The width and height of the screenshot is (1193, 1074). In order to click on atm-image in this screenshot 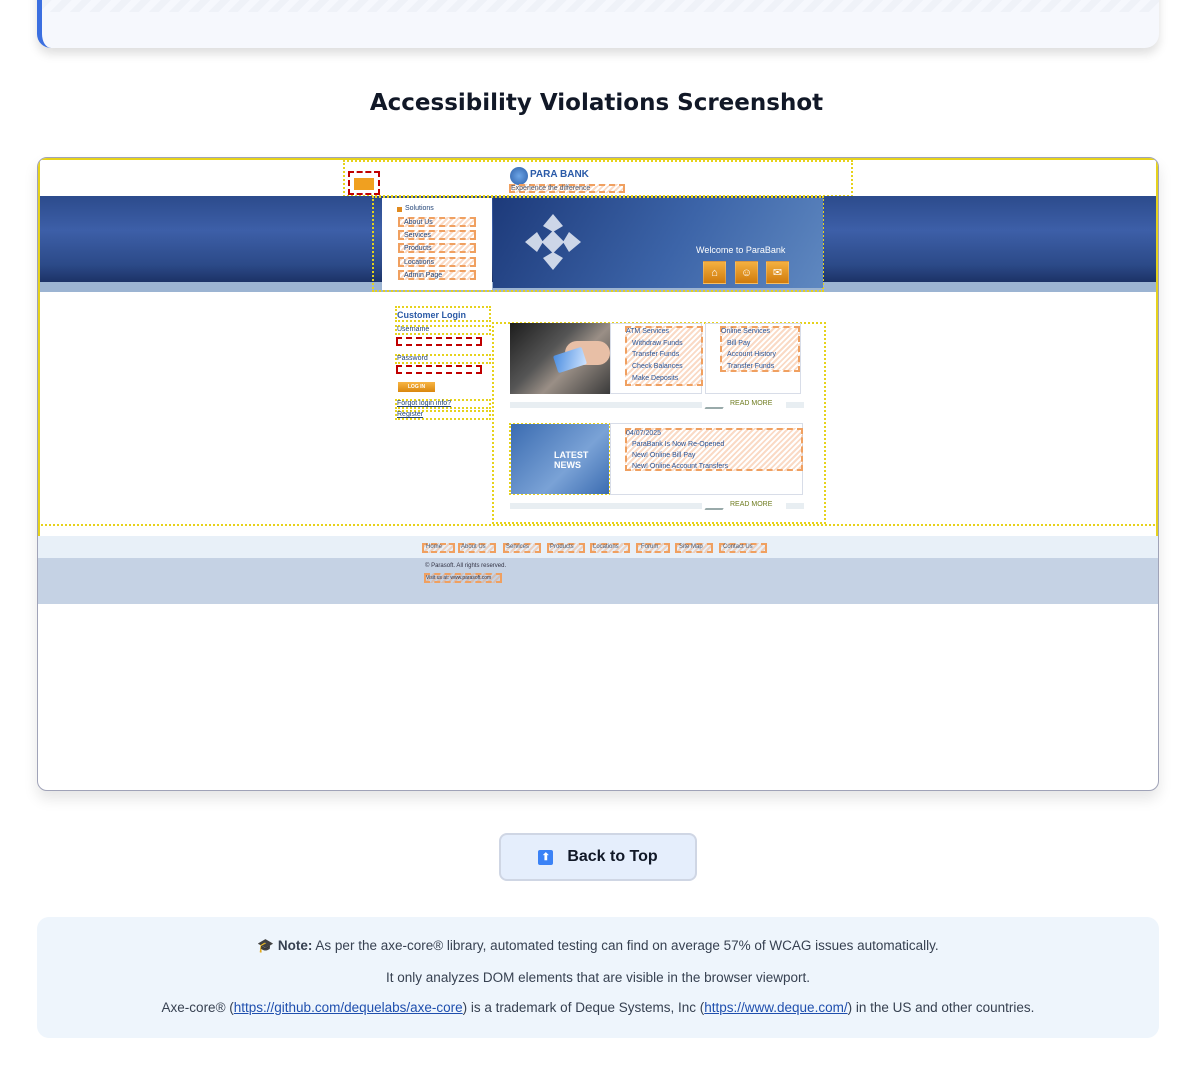, I will do `click(560, 358)`.